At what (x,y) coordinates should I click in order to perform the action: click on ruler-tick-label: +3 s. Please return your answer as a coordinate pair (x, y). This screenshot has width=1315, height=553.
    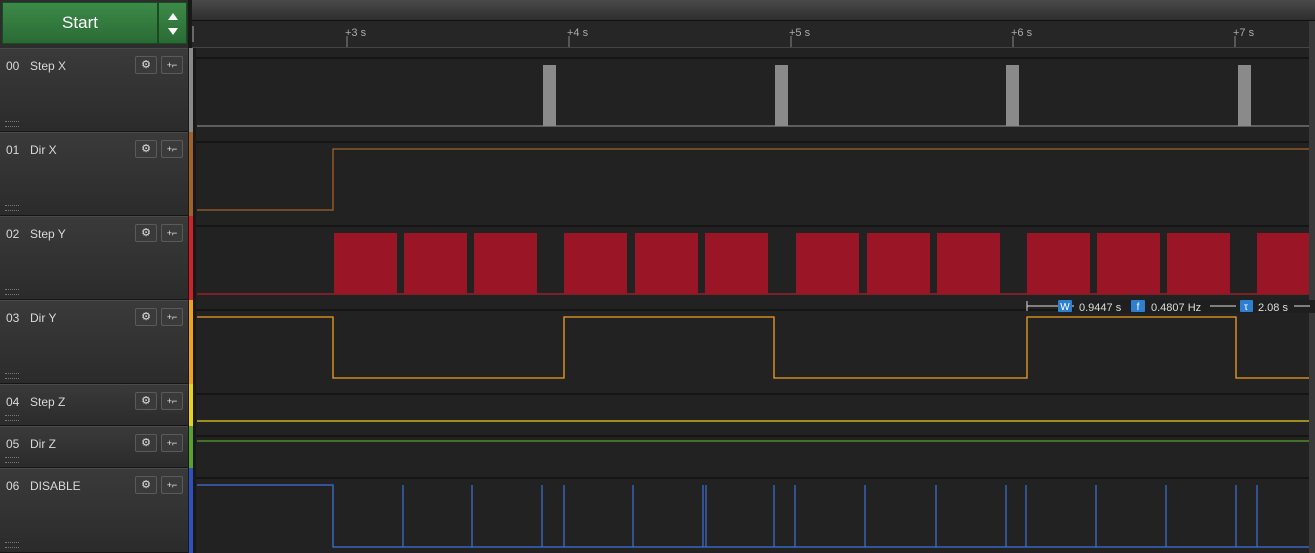
    Looking at the image, I should click on (356, 33).